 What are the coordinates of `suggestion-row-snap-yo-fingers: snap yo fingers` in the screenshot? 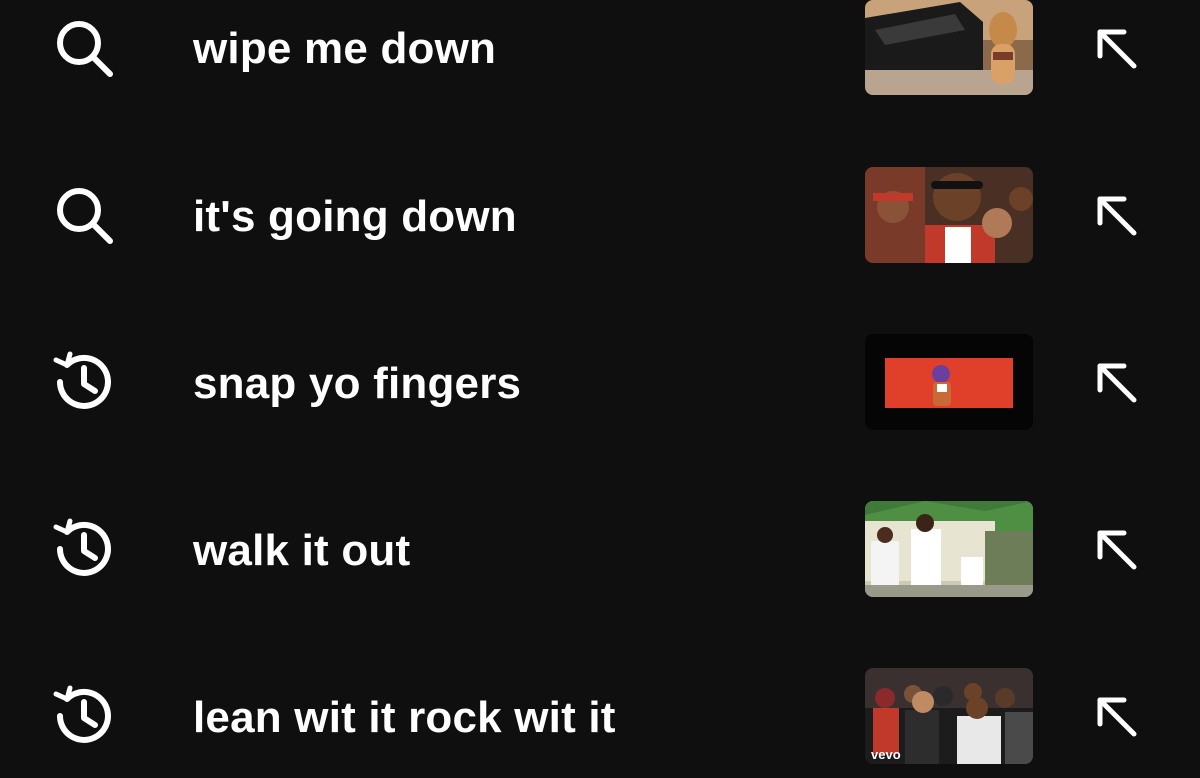 It's located at (600, 389).